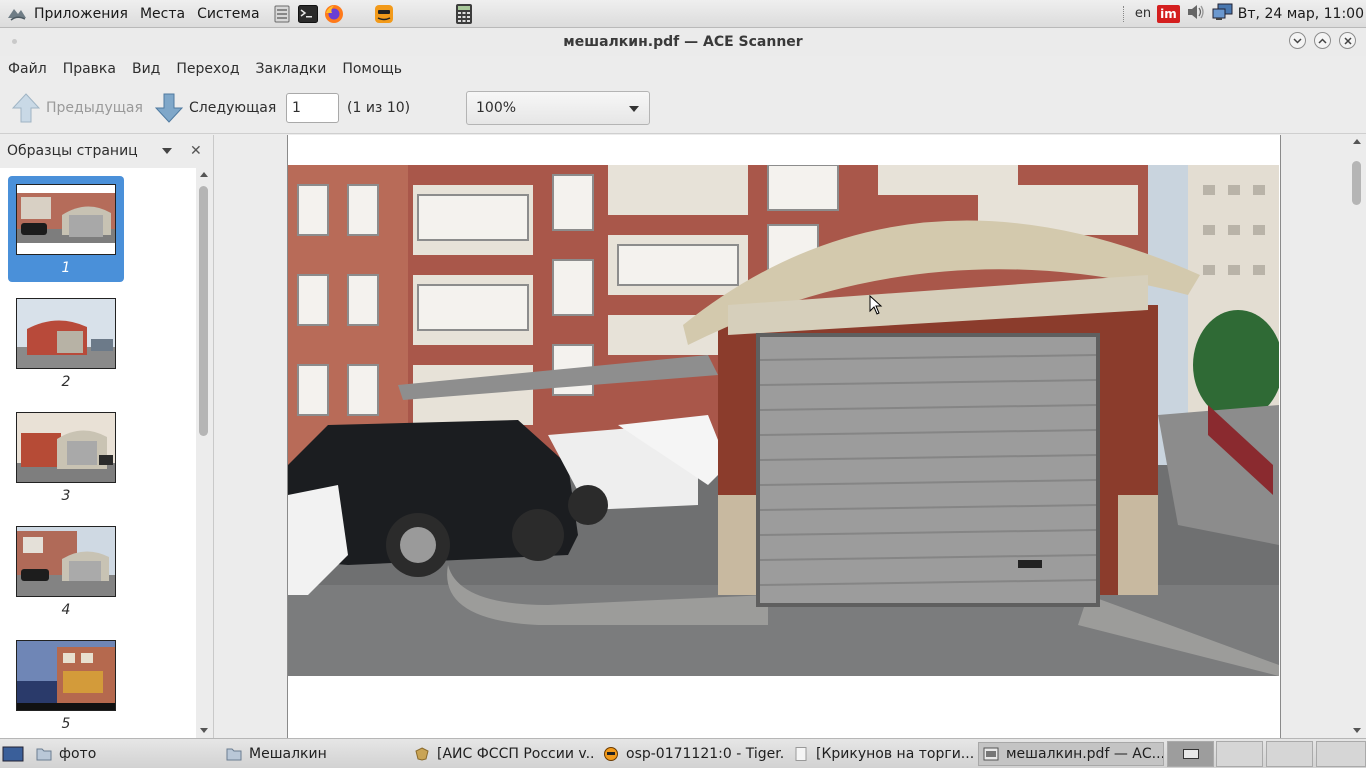 This screenshot has height=768, width=1366. What do you see at coordinates (27, 69) in the screenshot?
I see `menu-file: Файл` at bounding box center [27, 69].